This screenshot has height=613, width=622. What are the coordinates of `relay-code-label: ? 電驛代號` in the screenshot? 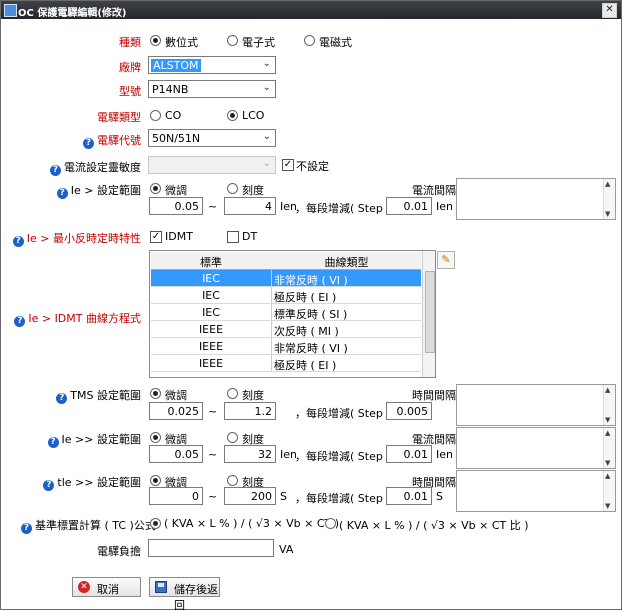 It's located at (91, 140).